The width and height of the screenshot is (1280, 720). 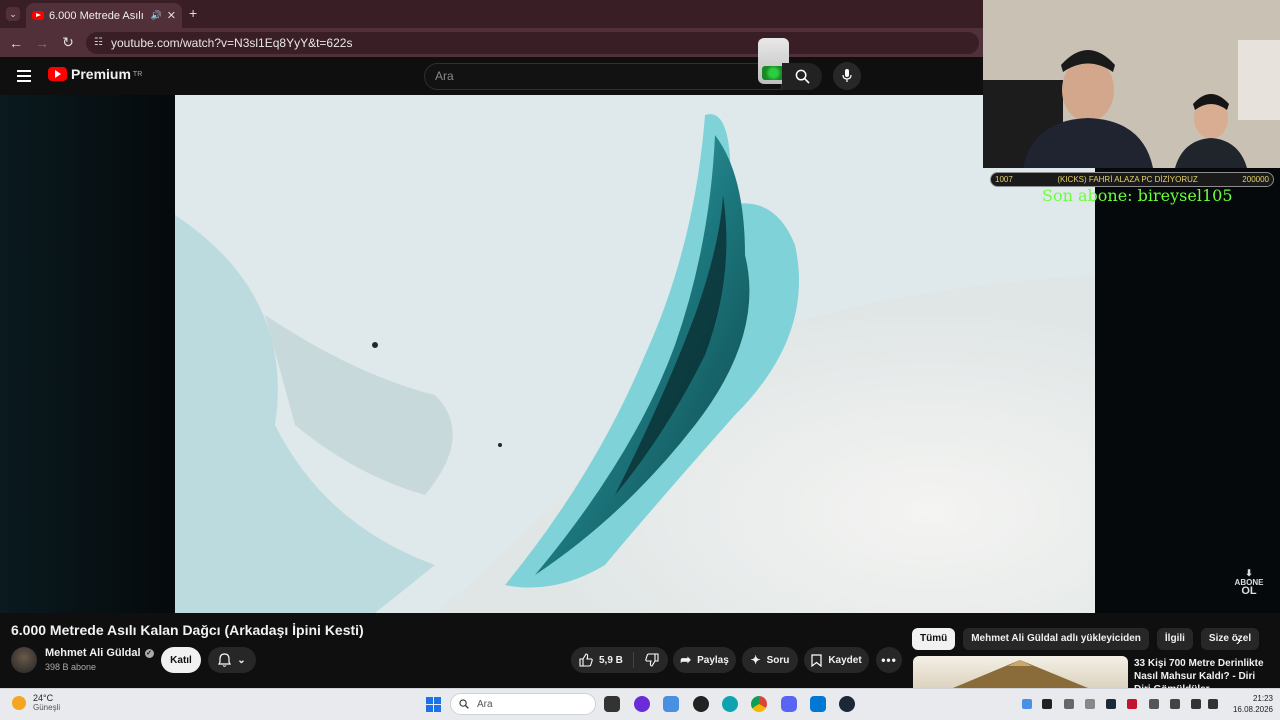 What do you see at coordinates (171, 15) in the screenshot?
I see `close-tab-icon: ✕` at bounding box center [171, 15].